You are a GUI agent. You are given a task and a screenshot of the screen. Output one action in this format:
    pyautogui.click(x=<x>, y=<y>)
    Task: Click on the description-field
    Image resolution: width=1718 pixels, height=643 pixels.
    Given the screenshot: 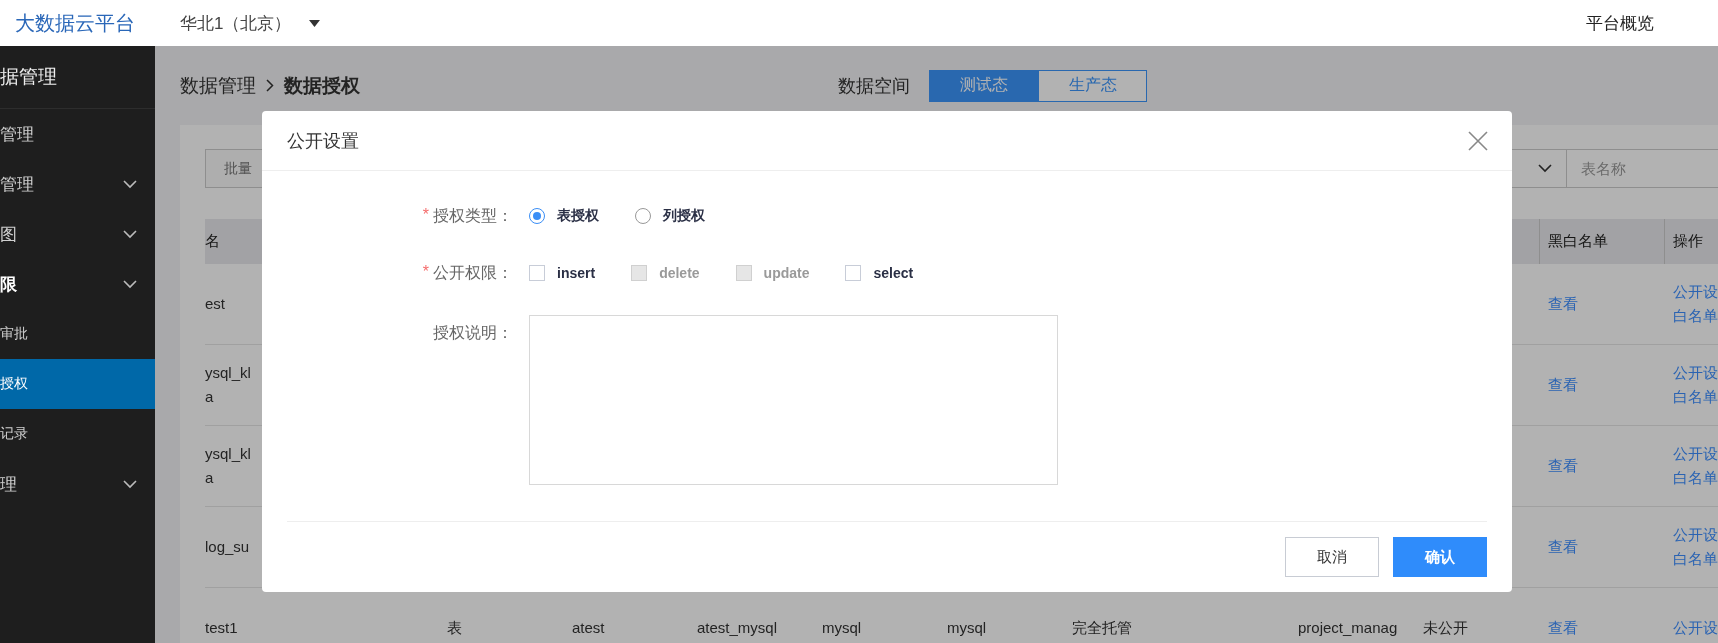 What is the action you would take?
    pyautogui.click(x=793, y=400)
    